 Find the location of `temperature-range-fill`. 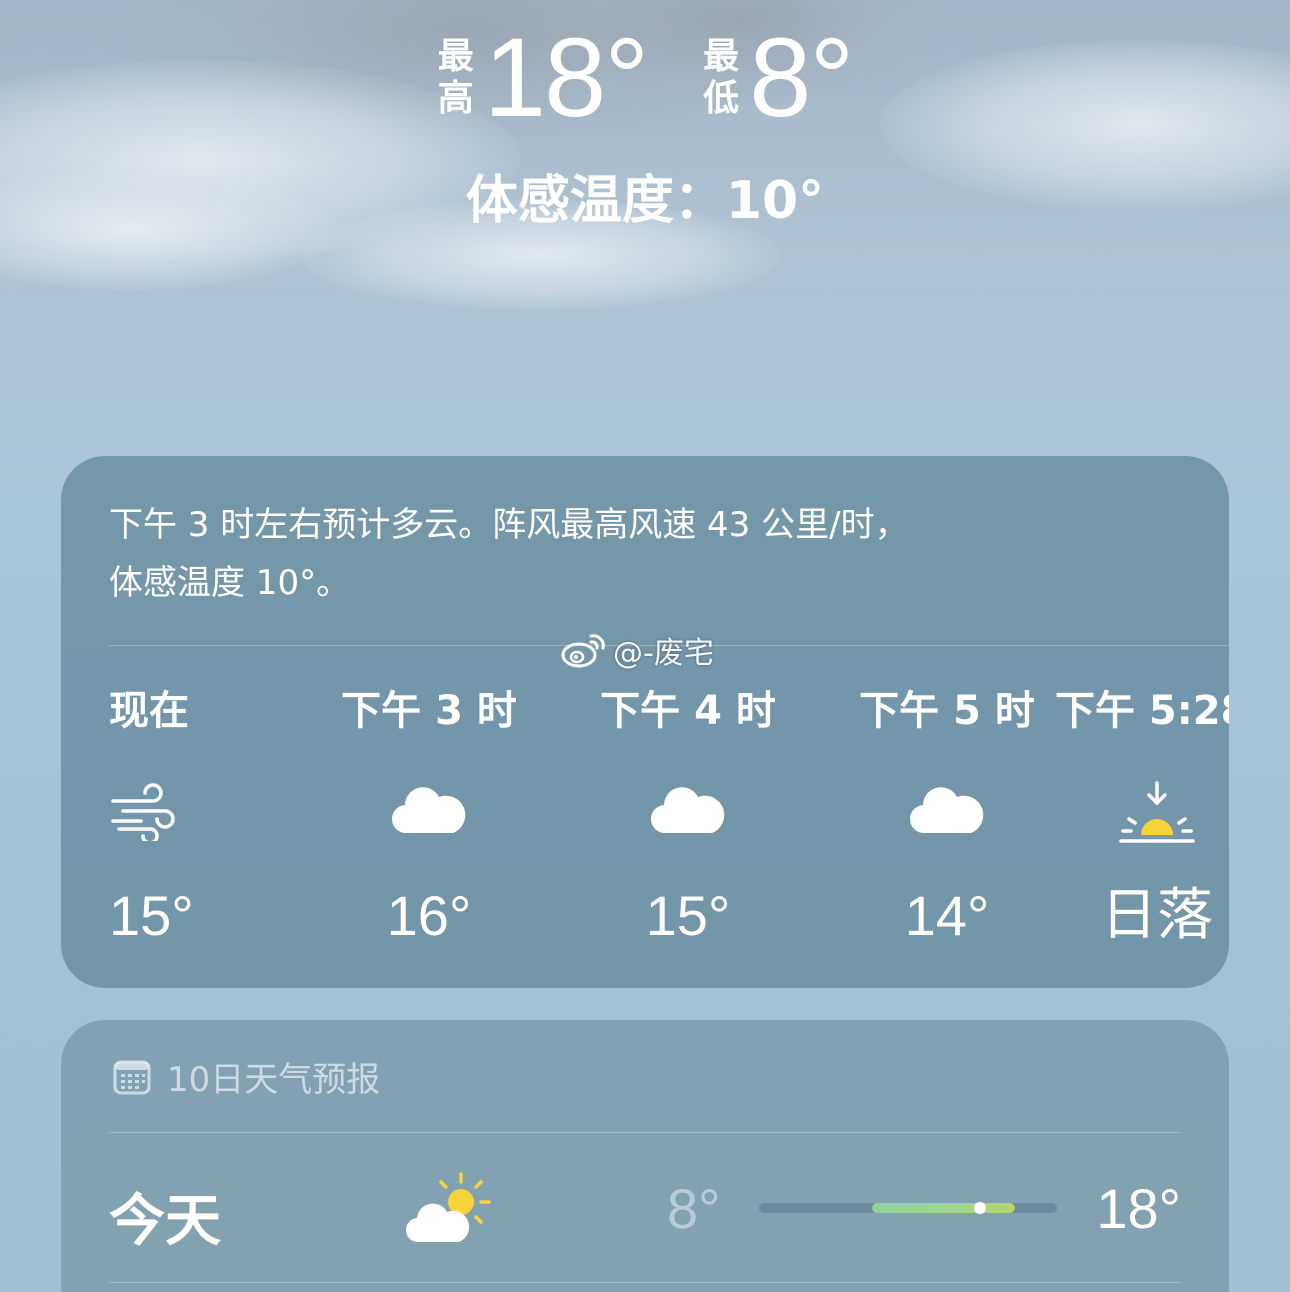

temperature-range-fill is located at coordinates (944, 1208).